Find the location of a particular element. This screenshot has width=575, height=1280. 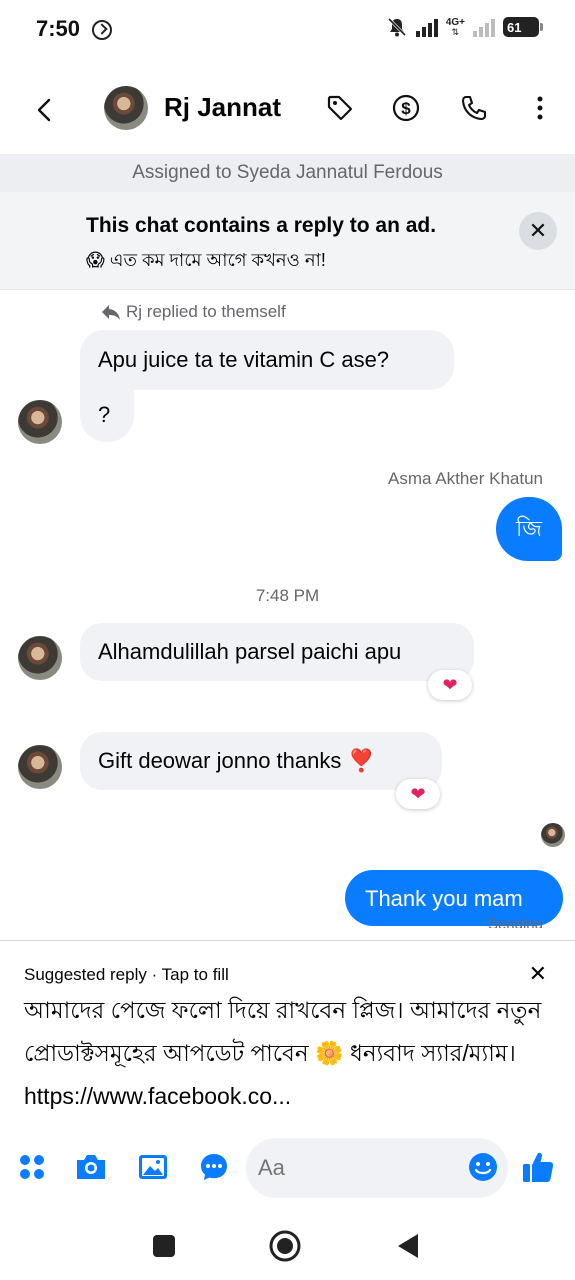

tag-icon is located at coordinates (340, 108).